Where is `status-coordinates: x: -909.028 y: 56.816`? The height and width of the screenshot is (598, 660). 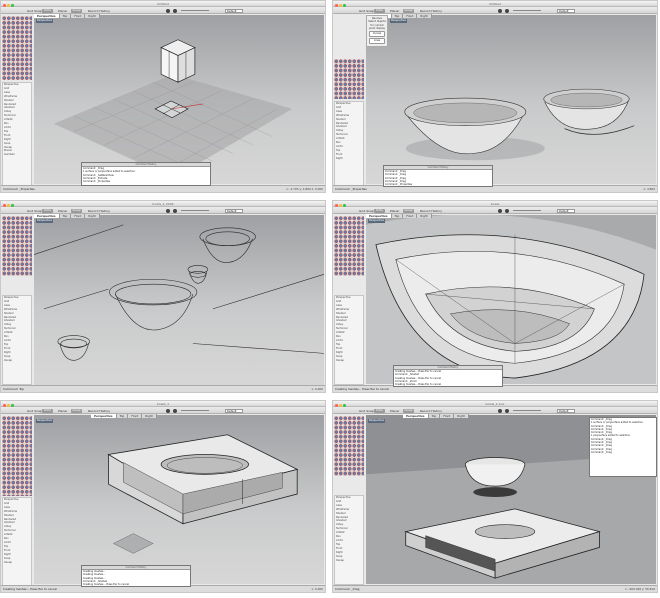 status-coordinates: x: -909.028 y: 56.816 is located at coordinates (639, 589).